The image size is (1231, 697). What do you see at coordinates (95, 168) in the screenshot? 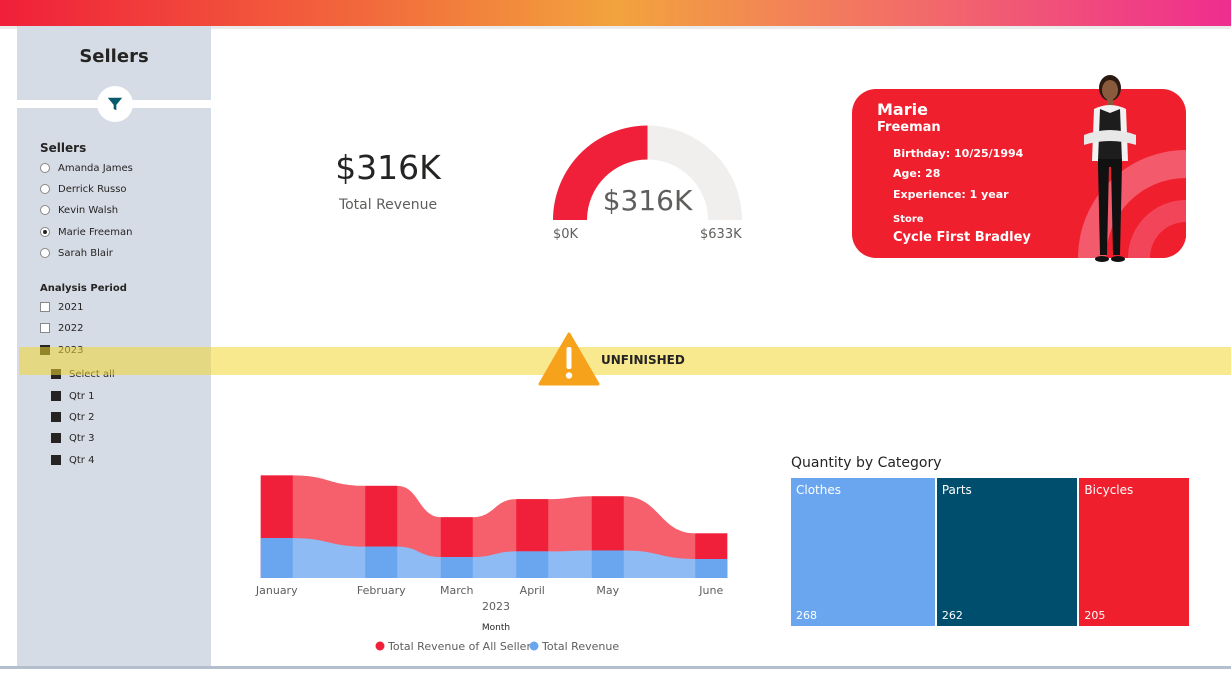
I see `seller-option-label: Amanda James` at bounding box center [95, 168].